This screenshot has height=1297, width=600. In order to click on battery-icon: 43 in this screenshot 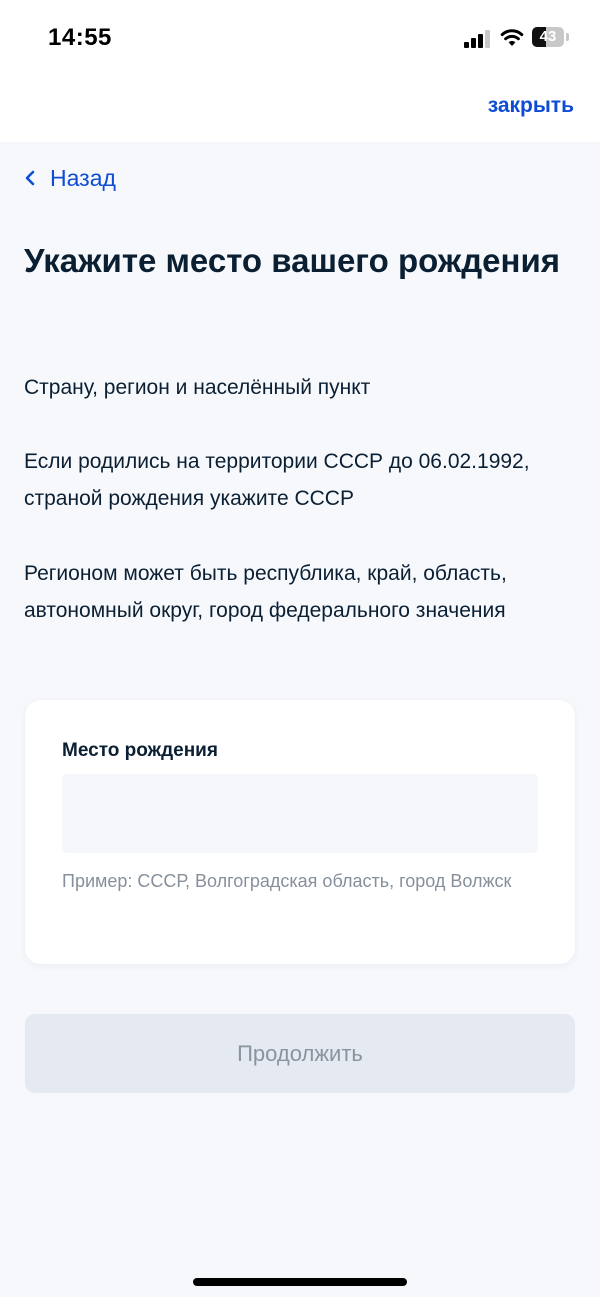, I will do `click(551, 37)`.